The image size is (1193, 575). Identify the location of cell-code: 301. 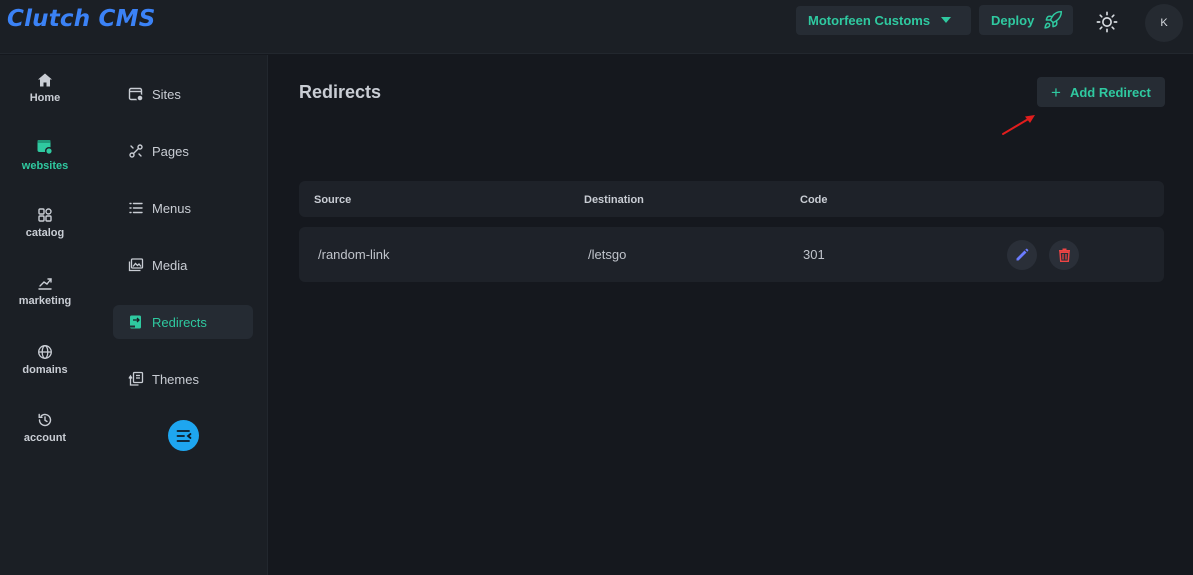
(814, 254).